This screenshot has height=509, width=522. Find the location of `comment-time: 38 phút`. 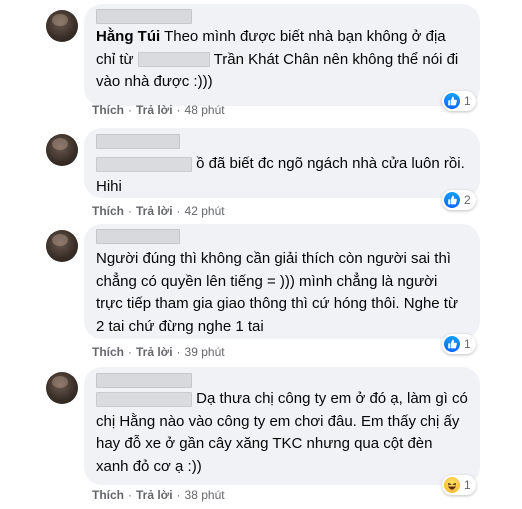

comment-time: 38 phút is located at coordinates (205, 495).